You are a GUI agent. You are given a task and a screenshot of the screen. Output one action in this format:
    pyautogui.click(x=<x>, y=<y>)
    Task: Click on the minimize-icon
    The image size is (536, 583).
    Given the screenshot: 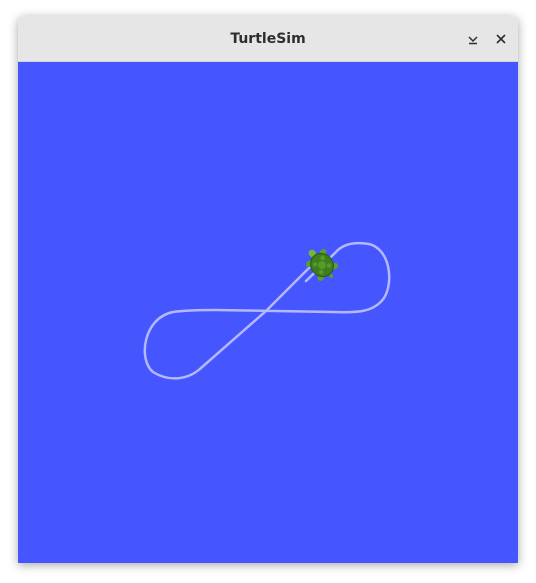 What is the action you would take?
    pyautogui.click(x=473, y=39)
    